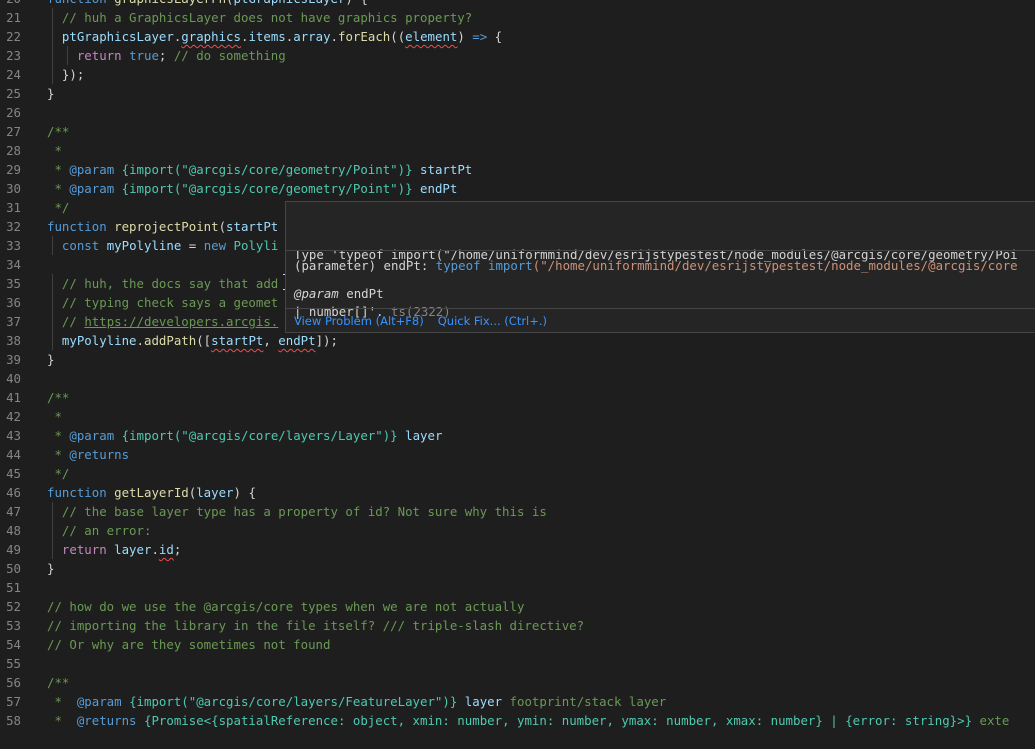 This screenshot has height=749, width=1035. I want to click on code-token: // huh, the docs say that add, so click(170, 283).